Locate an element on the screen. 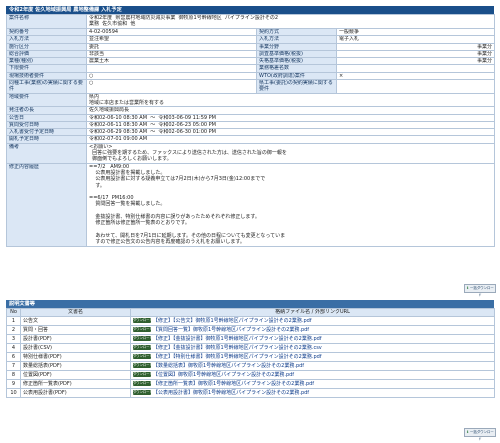 The image size is (500, 443). document-file-link: 【公表用設計書】御牧原1号幹線地区パイプライン設計その2業務.pdf is located at coordinates (231, 393).